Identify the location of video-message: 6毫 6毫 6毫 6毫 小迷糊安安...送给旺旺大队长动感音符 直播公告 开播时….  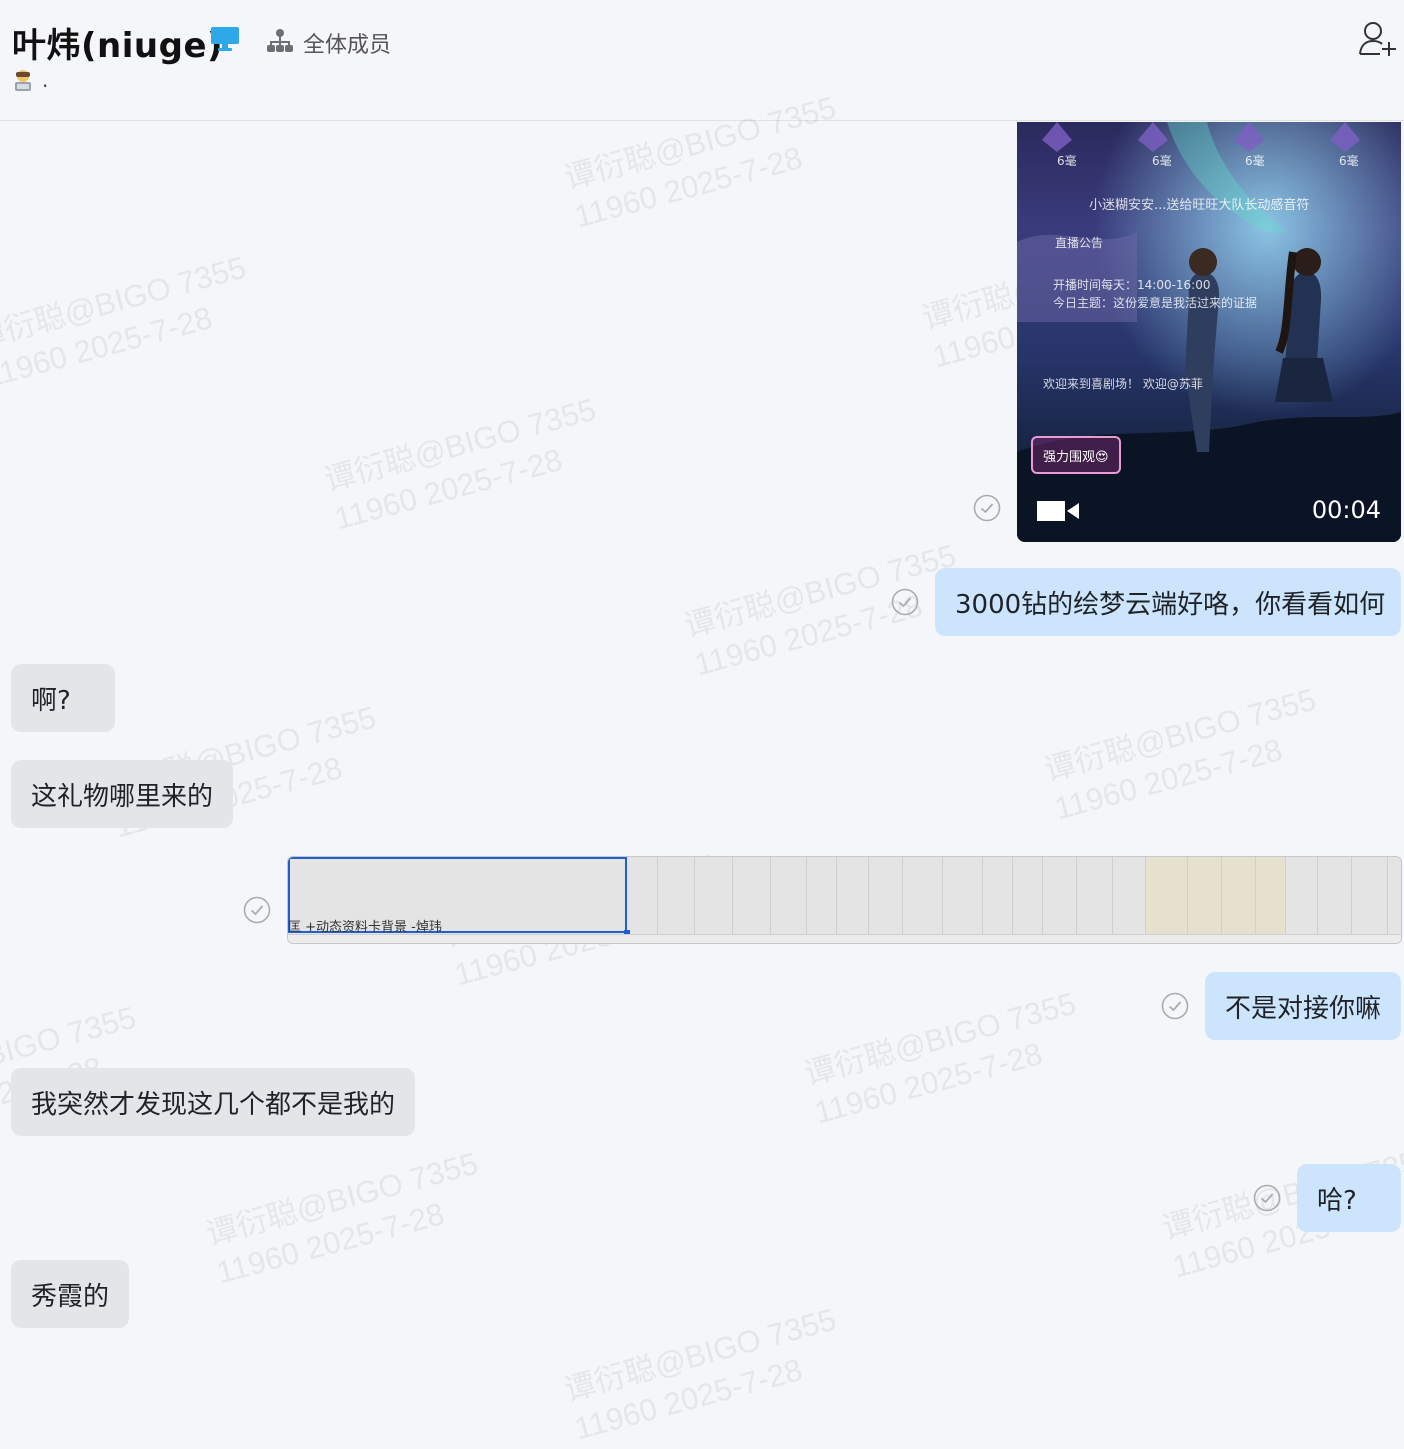
(1209, 332).